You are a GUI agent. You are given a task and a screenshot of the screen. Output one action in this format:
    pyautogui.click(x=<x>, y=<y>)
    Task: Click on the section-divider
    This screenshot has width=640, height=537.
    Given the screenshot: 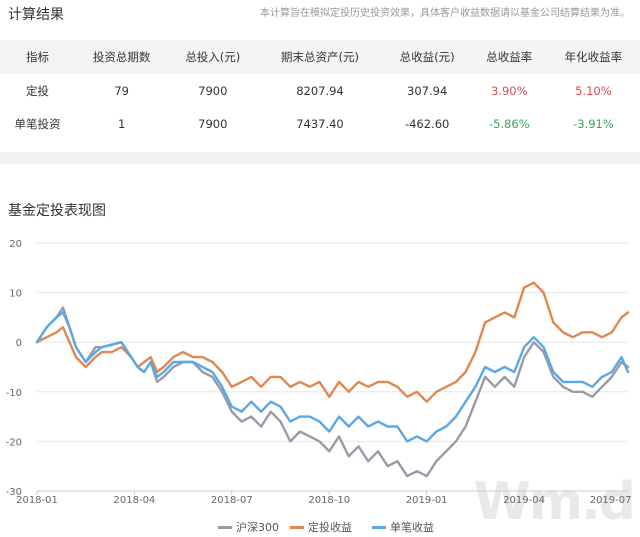 What is the action you would take?
    pyautogui.click(x=320, y=158)
    